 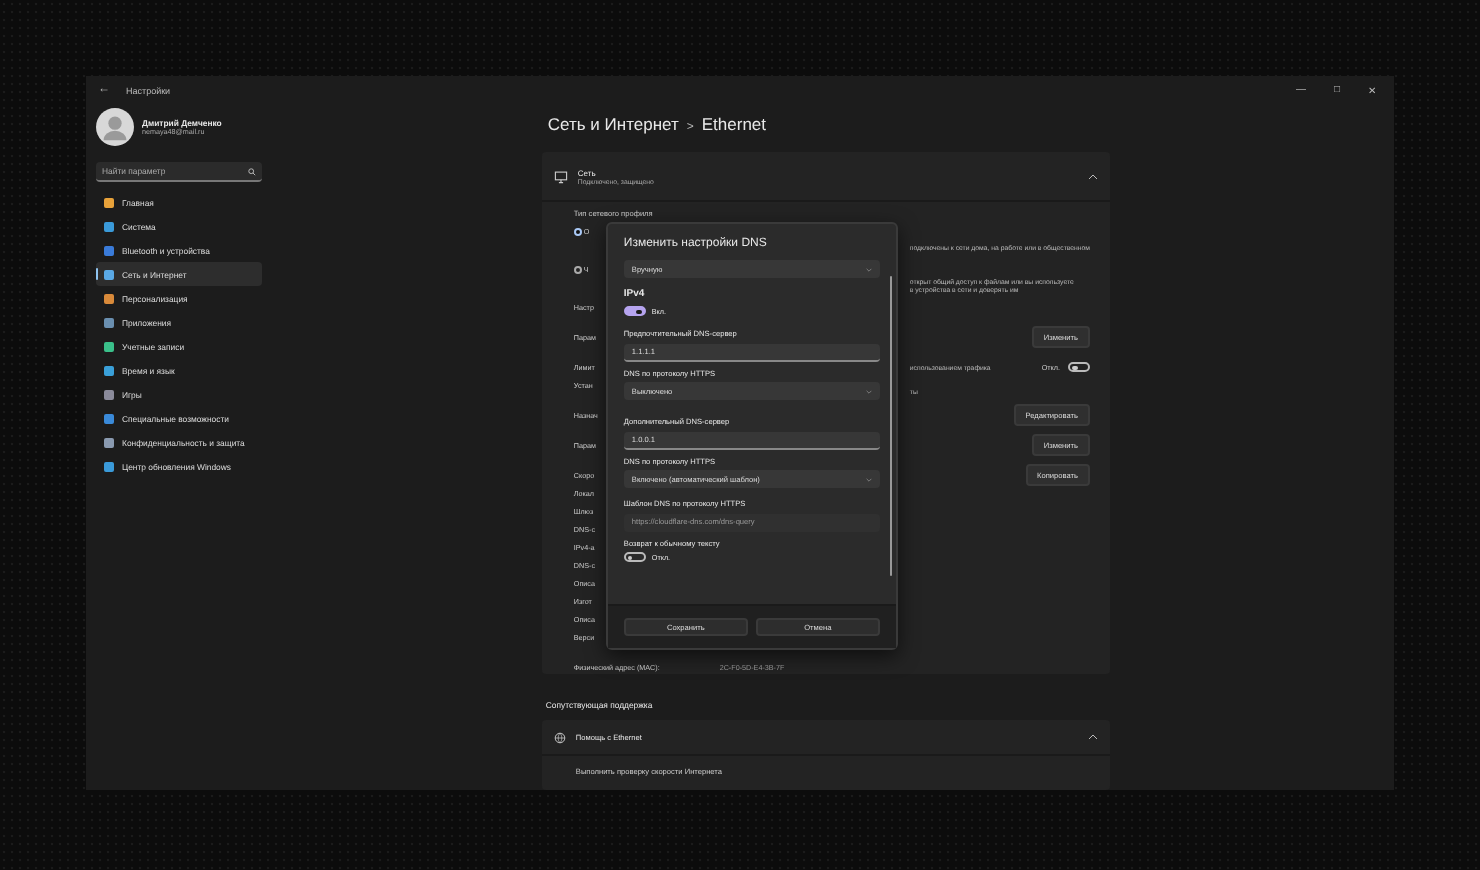 I want to click on chevron-icon, so click(x=1093, y=737).